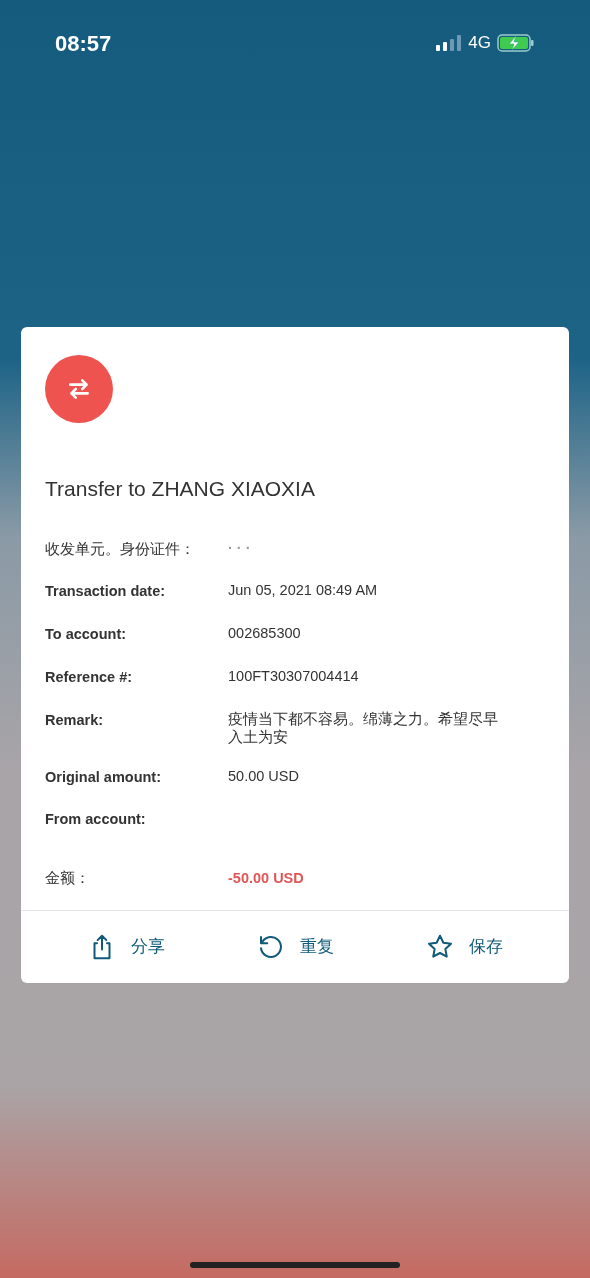 The height and width of the screenshot is (1278, 590). I want to click on detail-value: 002685300, so click(265, 633).